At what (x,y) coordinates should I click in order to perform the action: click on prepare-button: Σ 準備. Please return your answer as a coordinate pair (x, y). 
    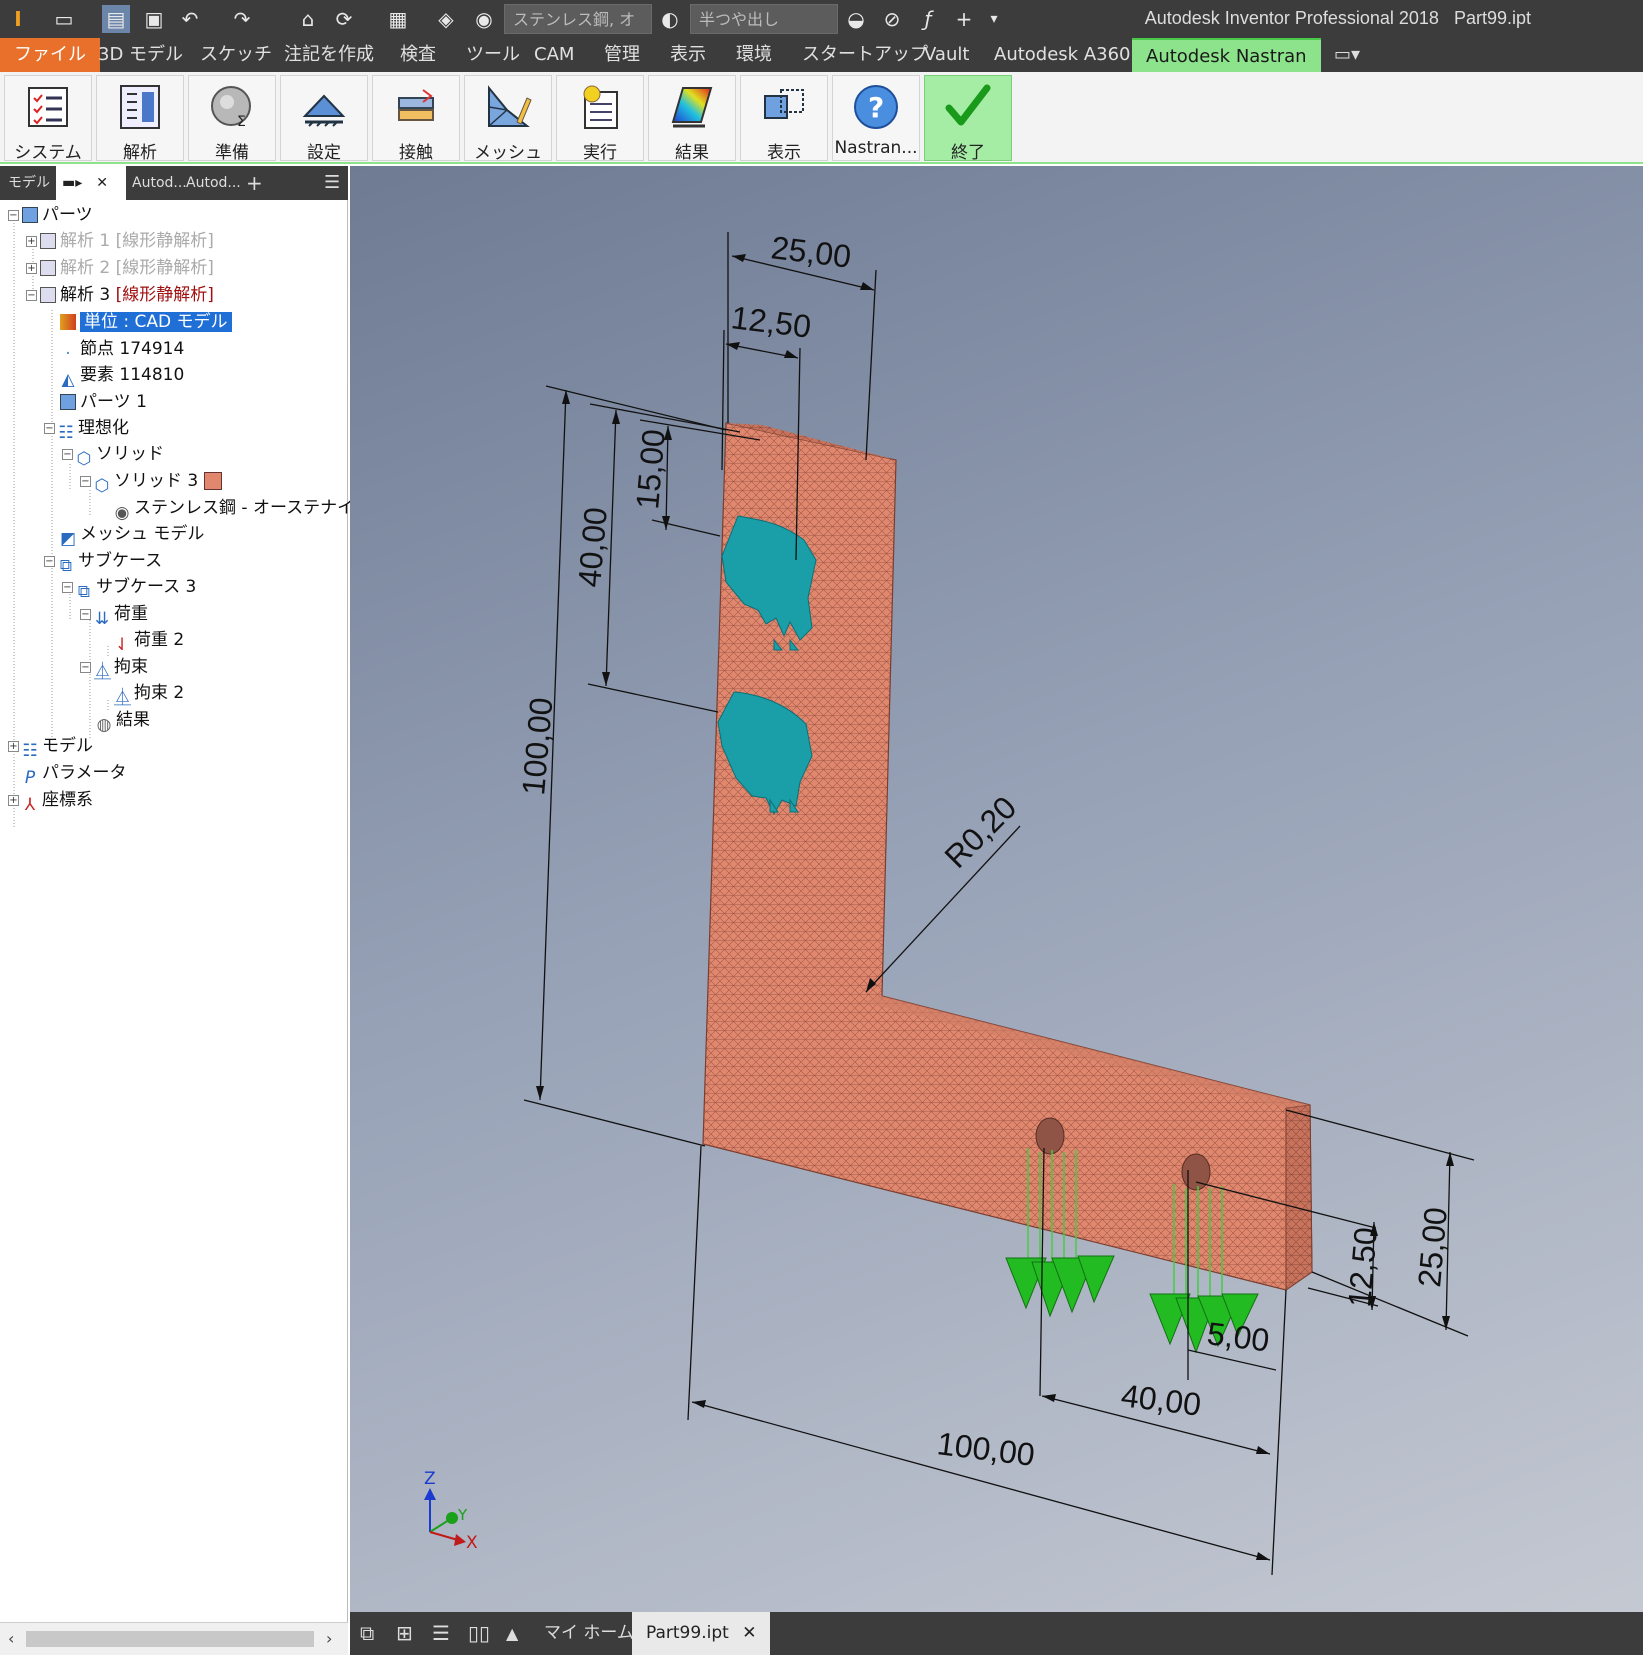
    Looking at the image, I should click on (232, 119).